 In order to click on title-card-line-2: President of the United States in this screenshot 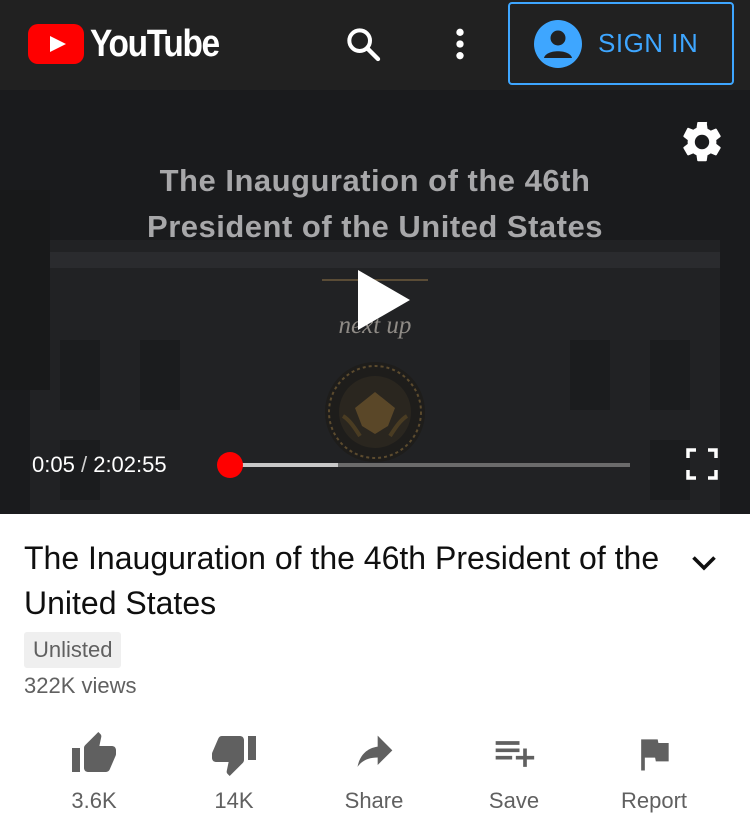, I will do `click(375, 226)`.